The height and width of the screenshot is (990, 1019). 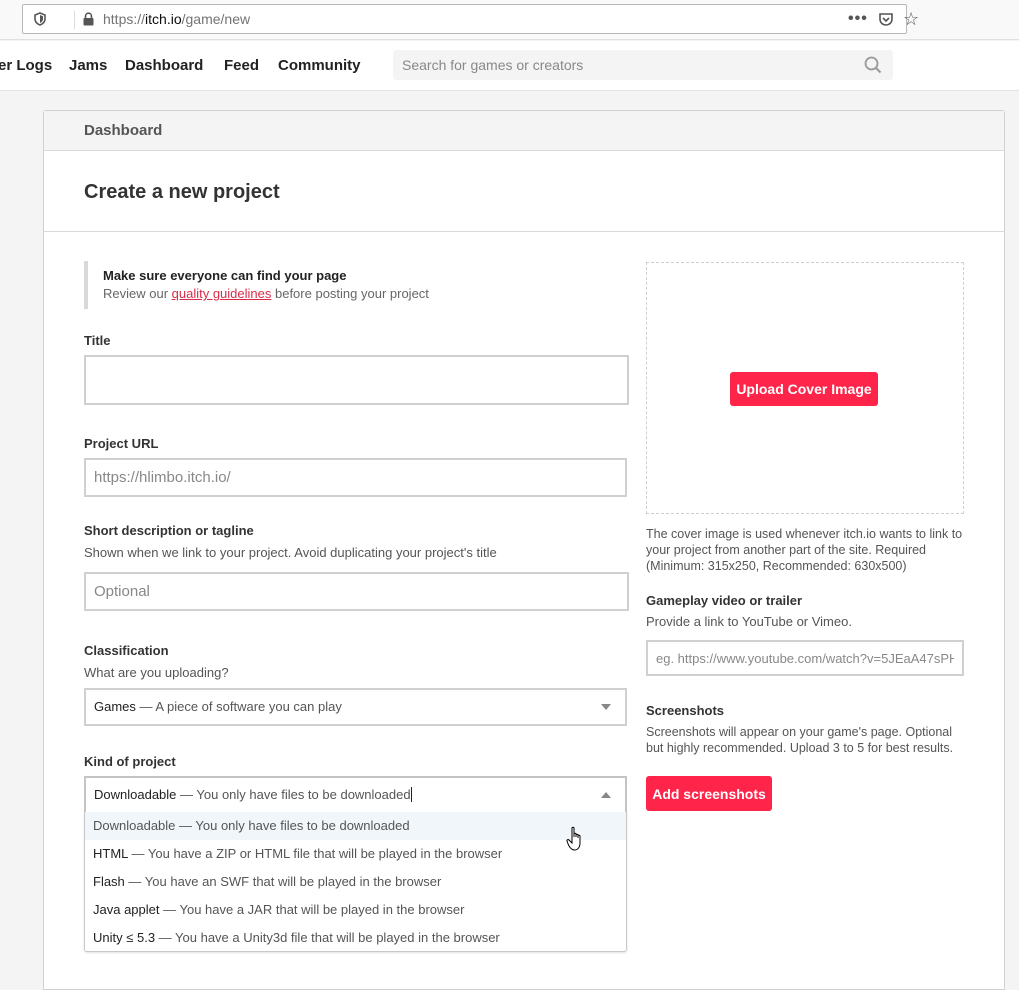 What do you see at coordinates (606, 795) in the screenshot?
I see `chevron-up-icon` at bounding box center [606, 795].